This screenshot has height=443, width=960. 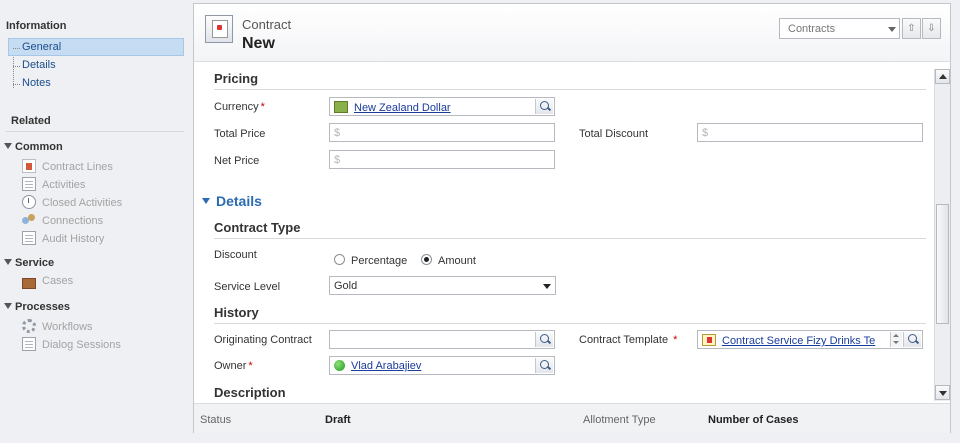 I want to click on contract-template-link: Contract Service Fizy Drinks Te, so click(x=798, y=341).